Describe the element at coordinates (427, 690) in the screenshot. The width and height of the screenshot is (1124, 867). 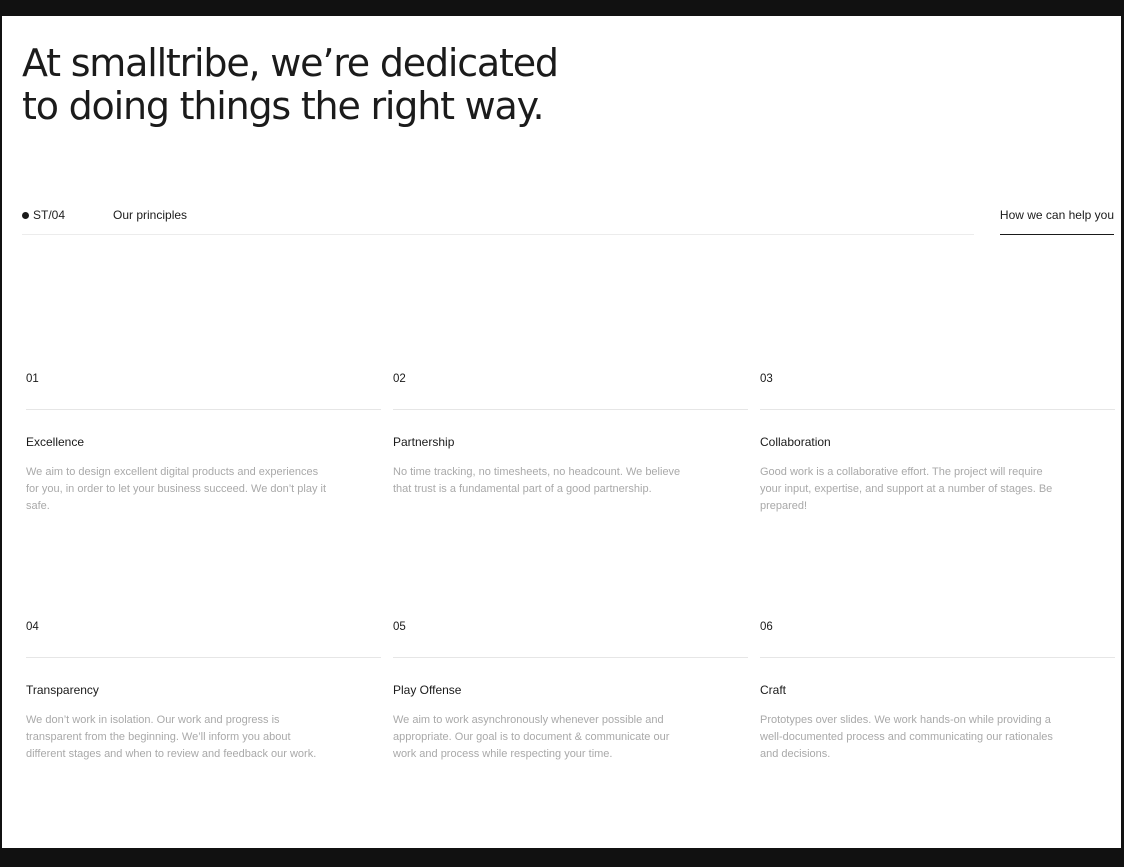
I see `principle-title: Play Offense` at that location.